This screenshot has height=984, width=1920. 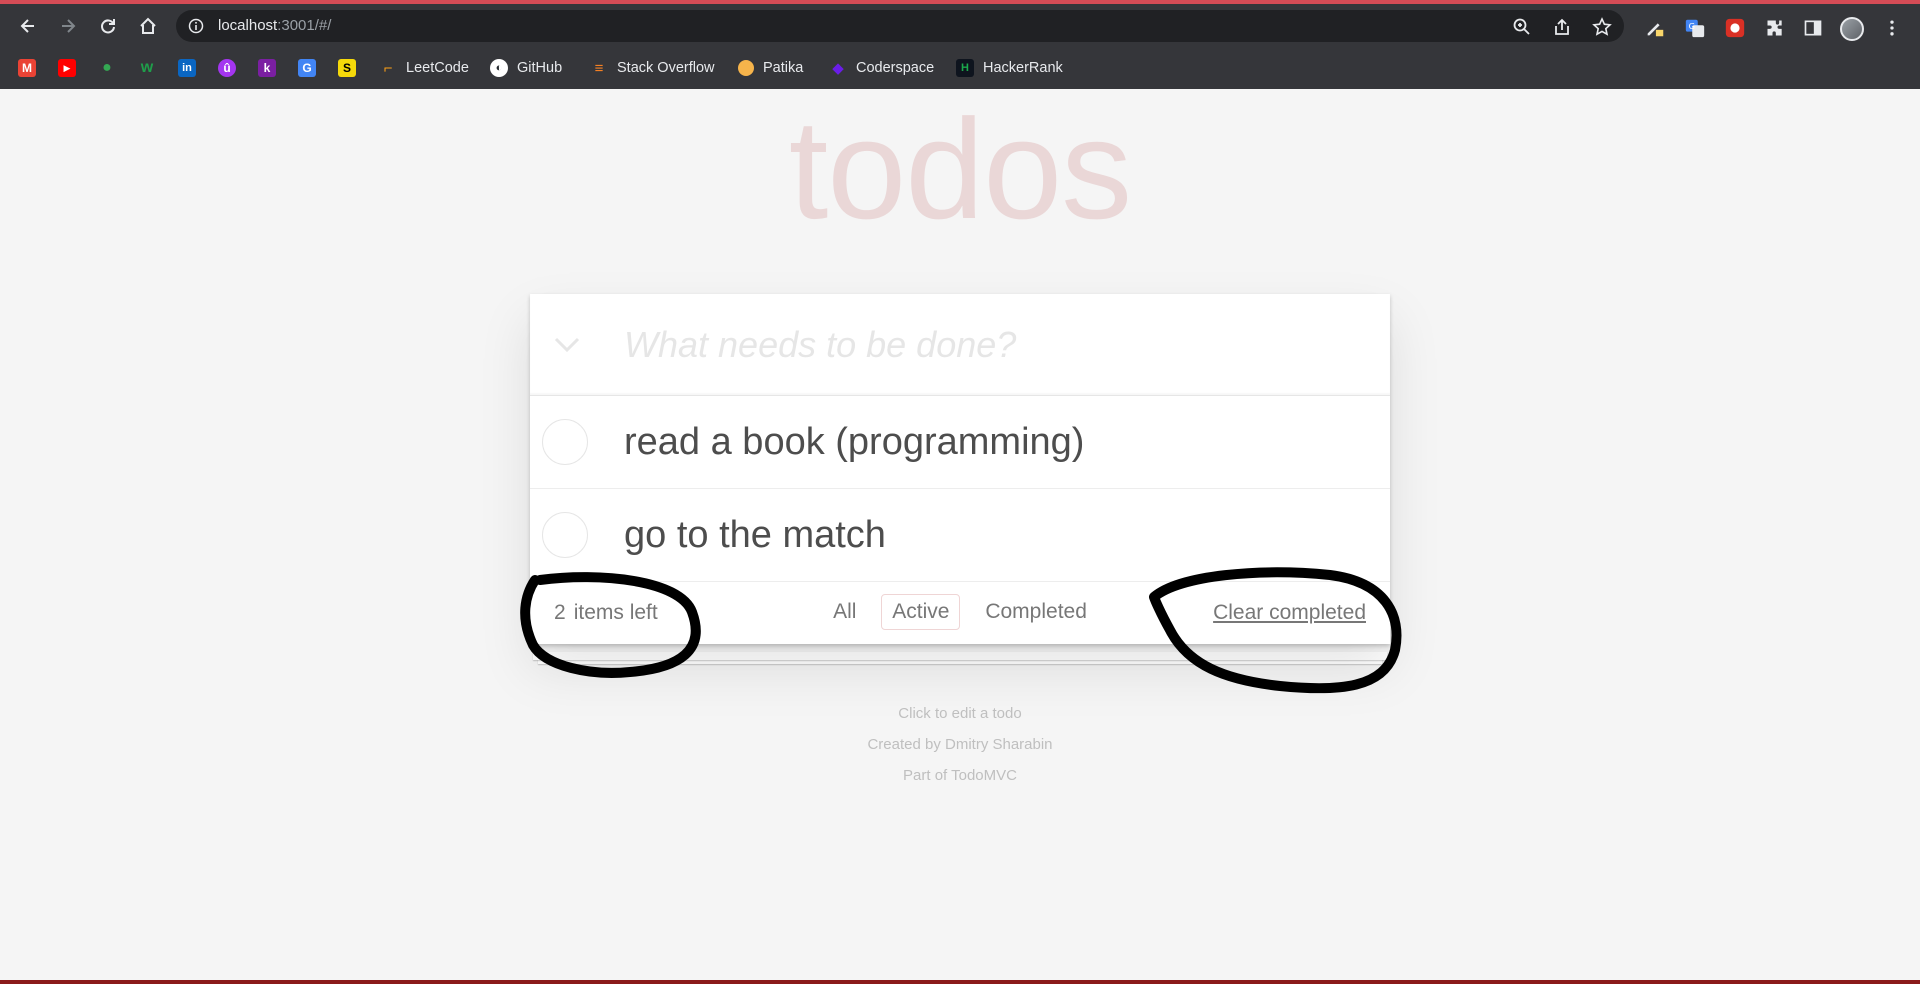 I want to click on k-icon: k, so click(x=267, y=68).